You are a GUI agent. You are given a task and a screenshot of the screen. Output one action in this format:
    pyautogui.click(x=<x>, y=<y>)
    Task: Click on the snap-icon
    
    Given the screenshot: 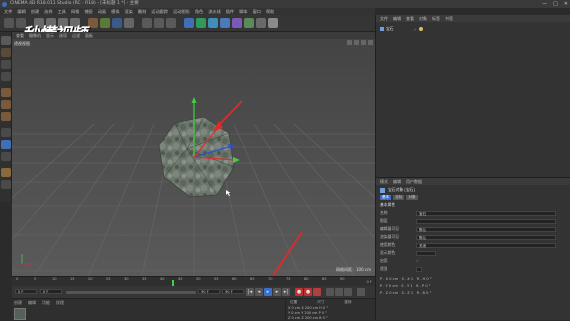 What is the action you would take?
    pyautogui.click(x=6, y=156)
    